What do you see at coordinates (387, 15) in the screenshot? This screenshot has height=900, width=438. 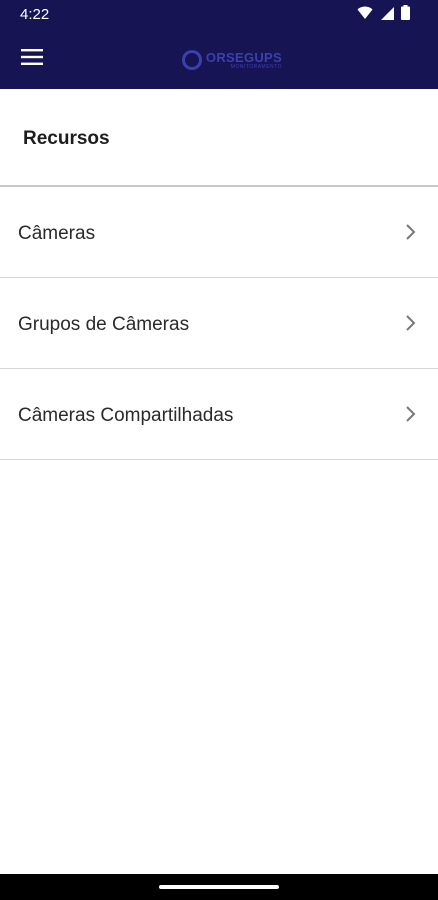 I see `signal-icon` at bounding box center [387, 15].